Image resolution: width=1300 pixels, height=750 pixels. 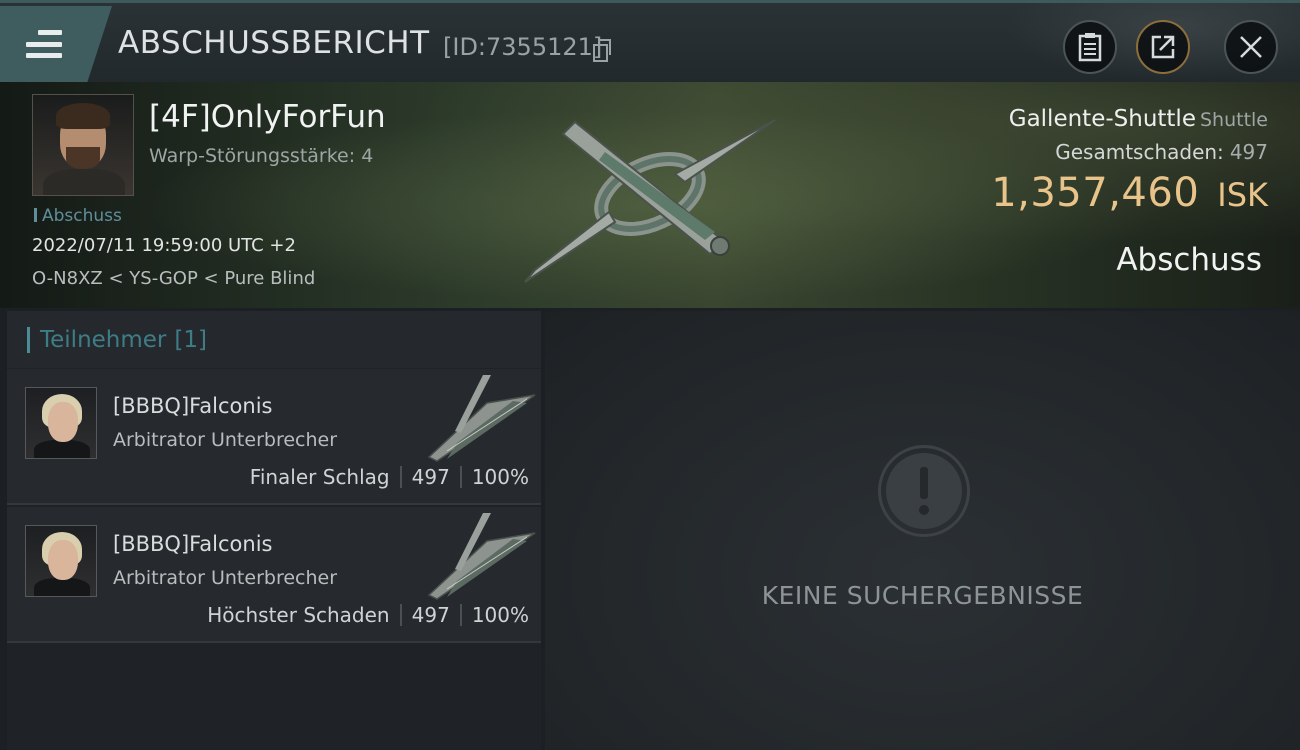 What do you see at coordinates (650, 42) in the screenshot?
I see `header-bar: ABSCHUSSBERICHT [ID:7355121]` at bounding box center [650, 42].